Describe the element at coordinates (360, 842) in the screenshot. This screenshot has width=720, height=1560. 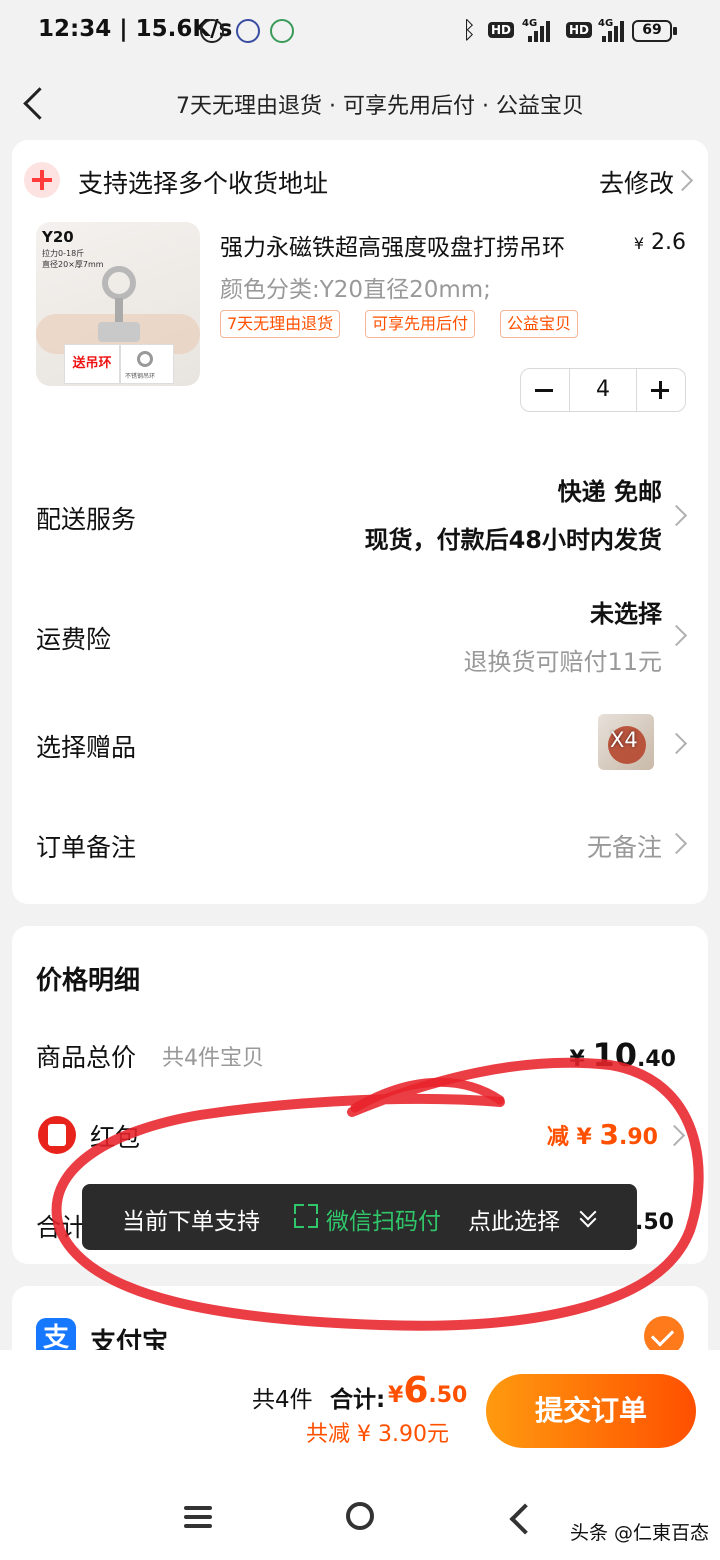
I see `note-row: 订单备注 无备注` at that location.